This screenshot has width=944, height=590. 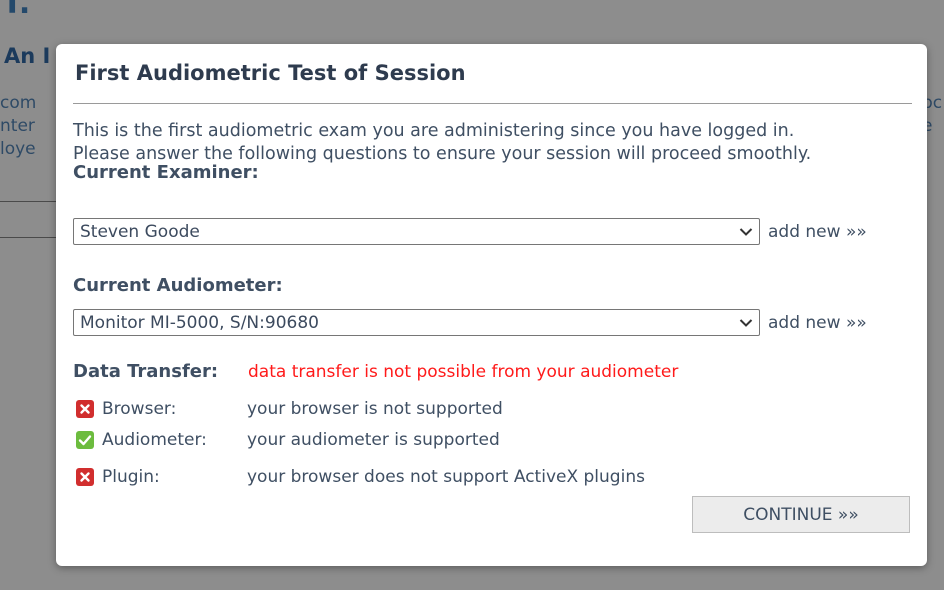 I want to click on data-transfer-label: Data Transfer:, so click(x=146, y=371).